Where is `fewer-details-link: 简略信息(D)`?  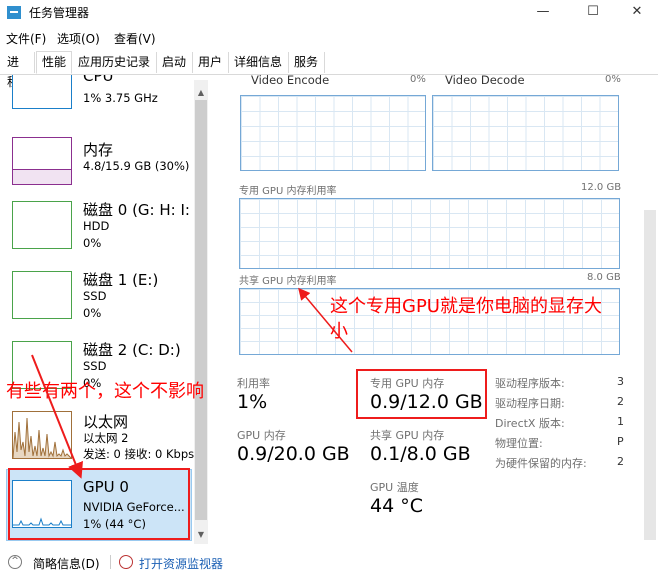
fewer-details-link: 简略信息(D) is located at coordinates (66, 563).